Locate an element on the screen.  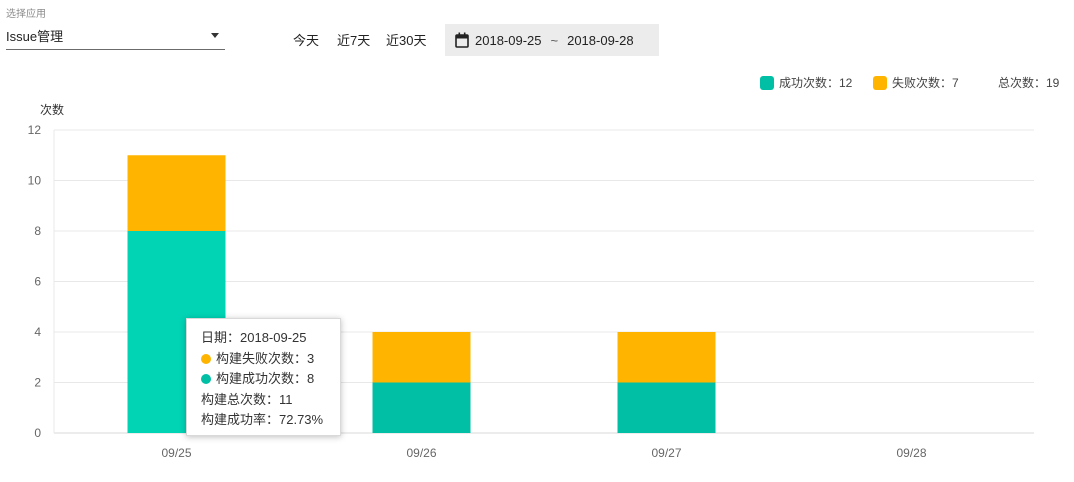
y-tick-label: 0 is located at coordinates (37, 433).